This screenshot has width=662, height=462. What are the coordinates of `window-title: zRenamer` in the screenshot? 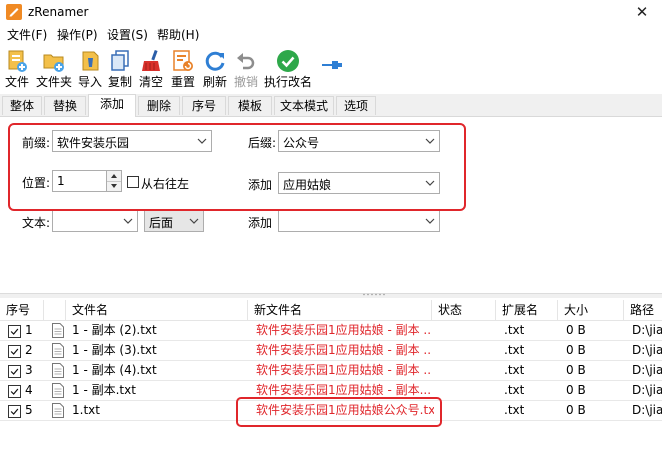 It's located at (58, 12).